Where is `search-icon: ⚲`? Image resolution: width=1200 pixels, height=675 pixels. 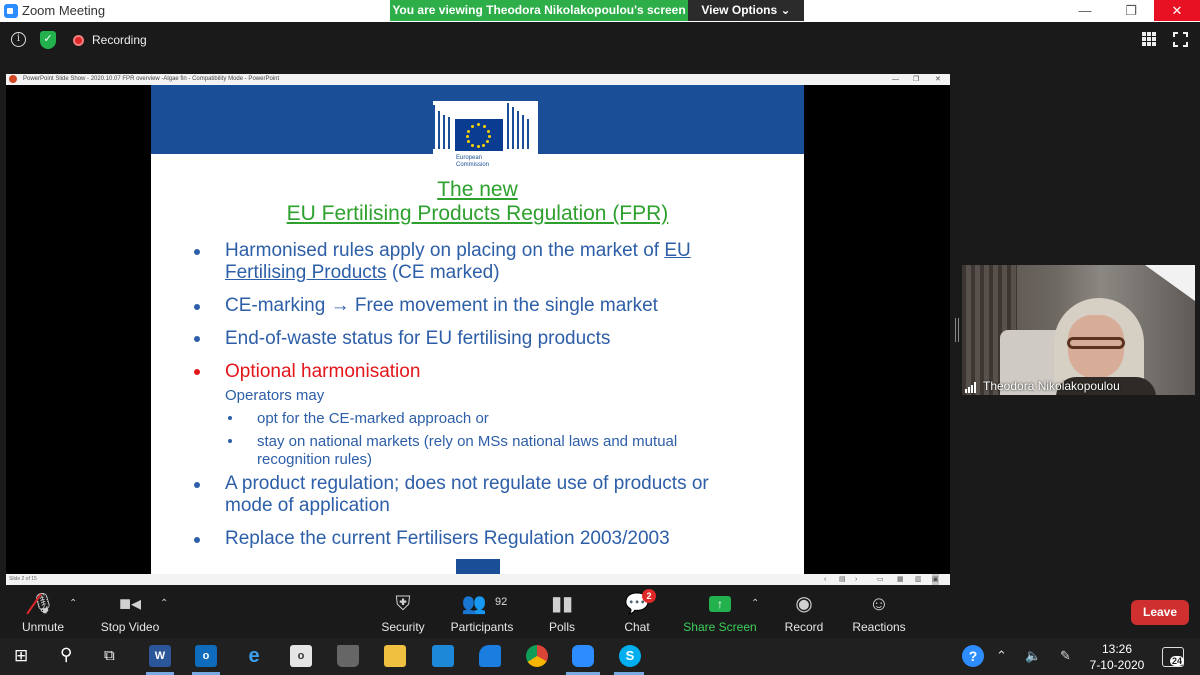
search-icon: ⚲ is located at coordinates (66, 655).